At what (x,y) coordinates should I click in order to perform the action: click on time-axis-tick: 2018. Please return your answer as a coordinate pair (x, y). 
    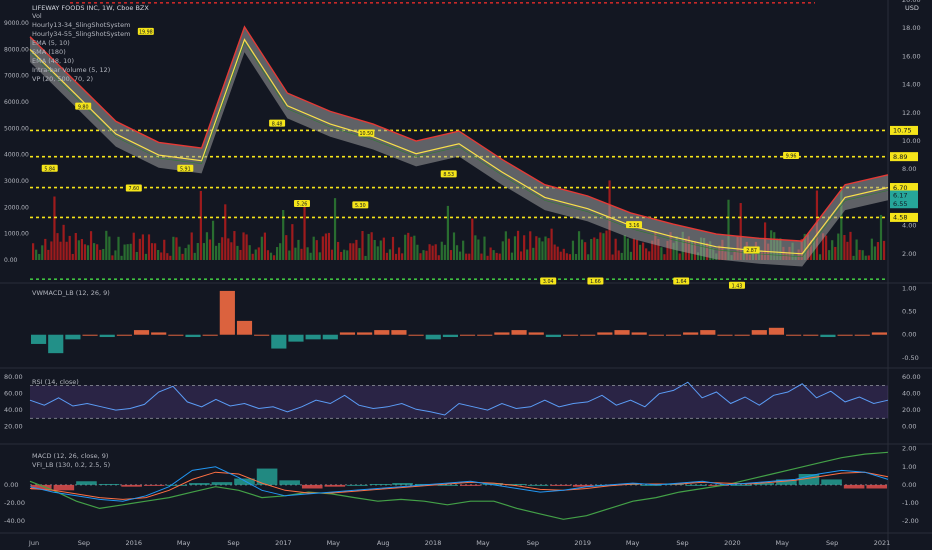
    Looking at the image, I should click on (433, 543).